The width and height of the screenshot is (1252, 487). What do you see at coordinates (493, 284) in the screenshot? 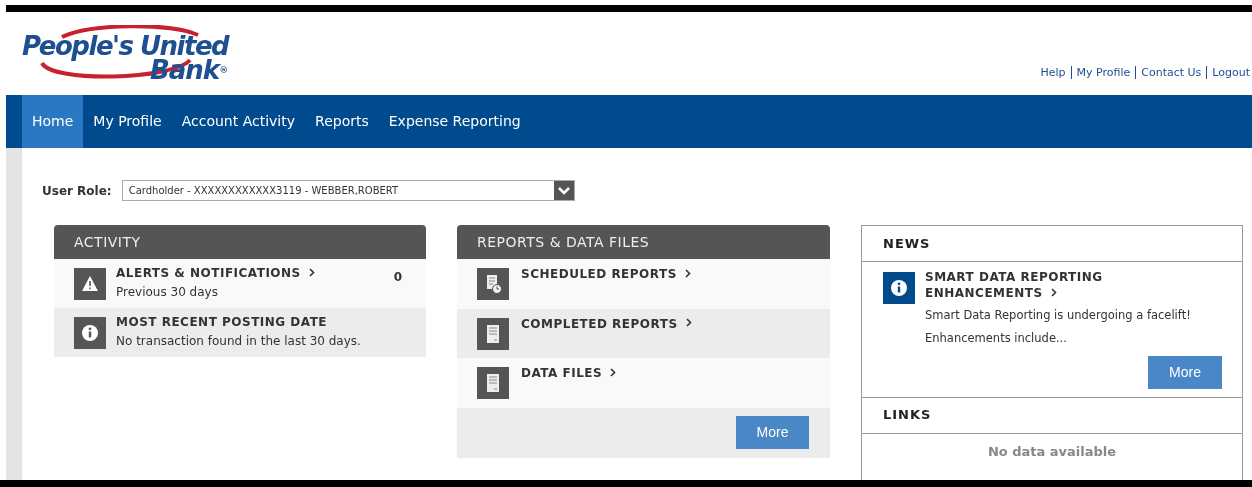
I see `scheduled-document-icon` at bounding box center [493, 284].